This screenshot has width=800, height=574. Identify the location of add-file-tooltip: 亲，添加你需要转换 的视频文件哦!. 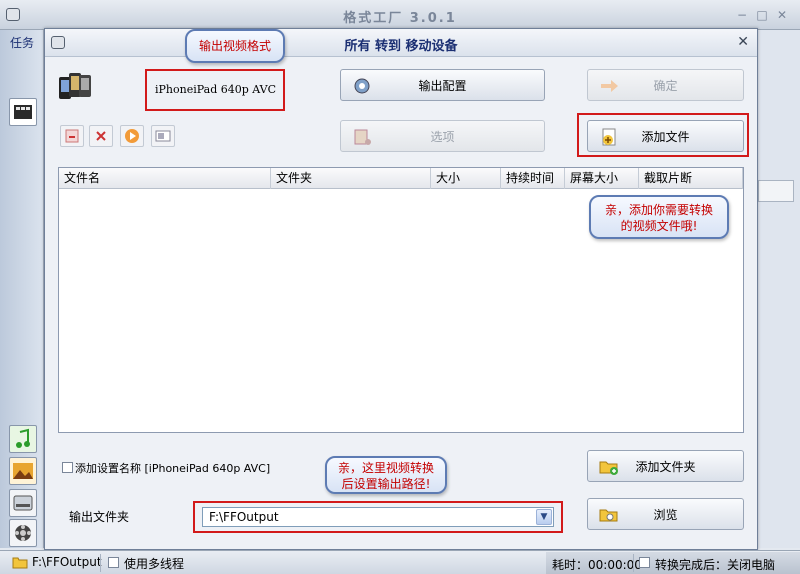
(659, 217).